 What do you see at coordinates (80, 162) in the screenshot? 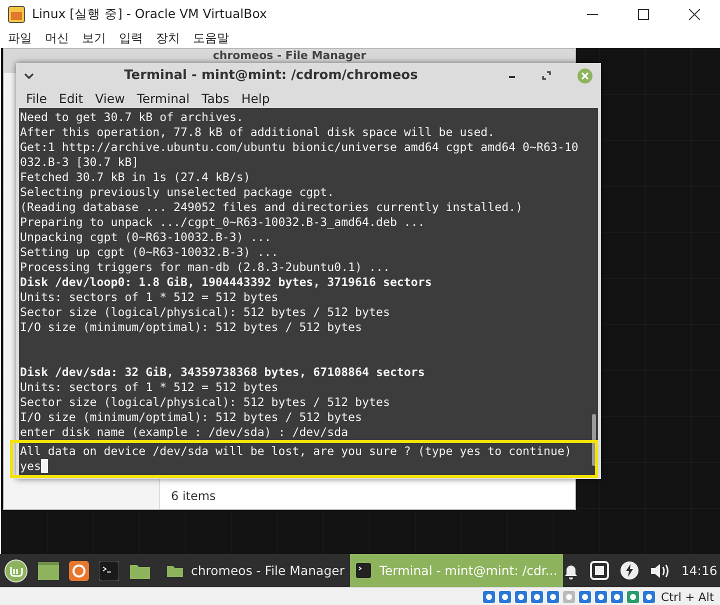
I see `terminal-line: 032.B-3 [30.7 kB]` at bounding box center [80, 162].